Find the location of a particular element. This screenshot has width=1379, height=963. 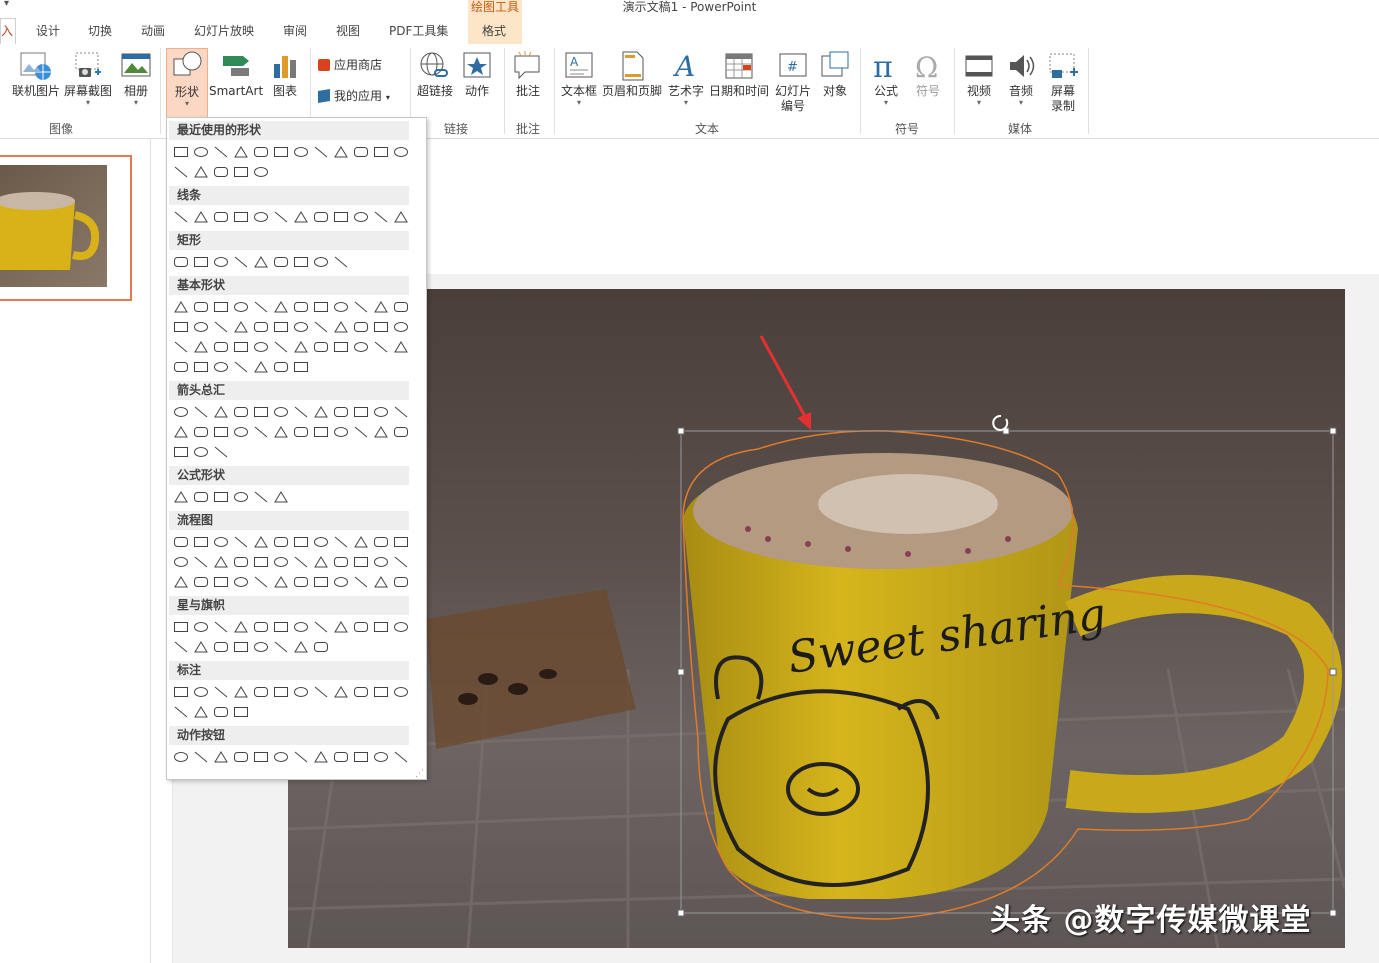

chart-button: 图表 is located at coordinates (285, 74).